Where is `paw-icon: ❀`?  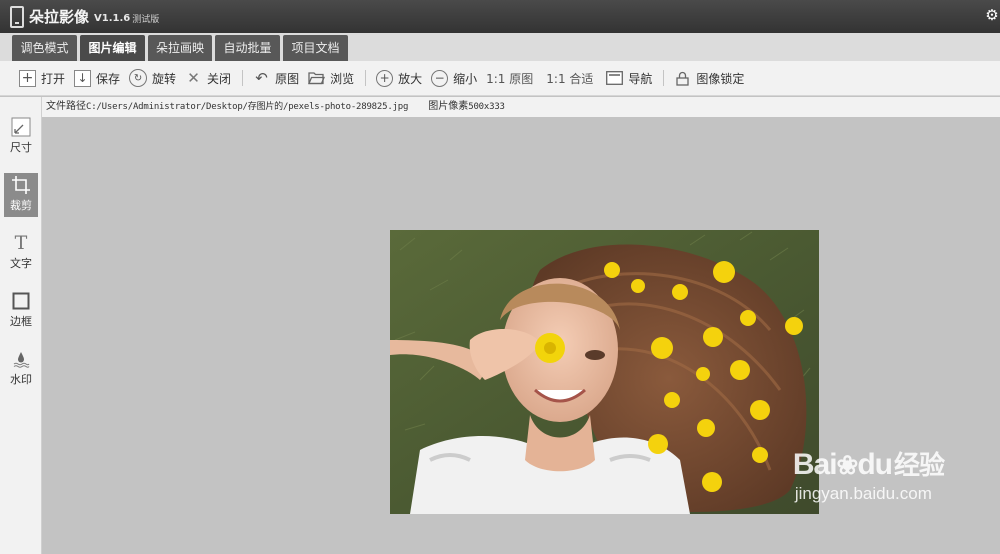
paw-icon: ❀ is located at coordinates (847, 465).